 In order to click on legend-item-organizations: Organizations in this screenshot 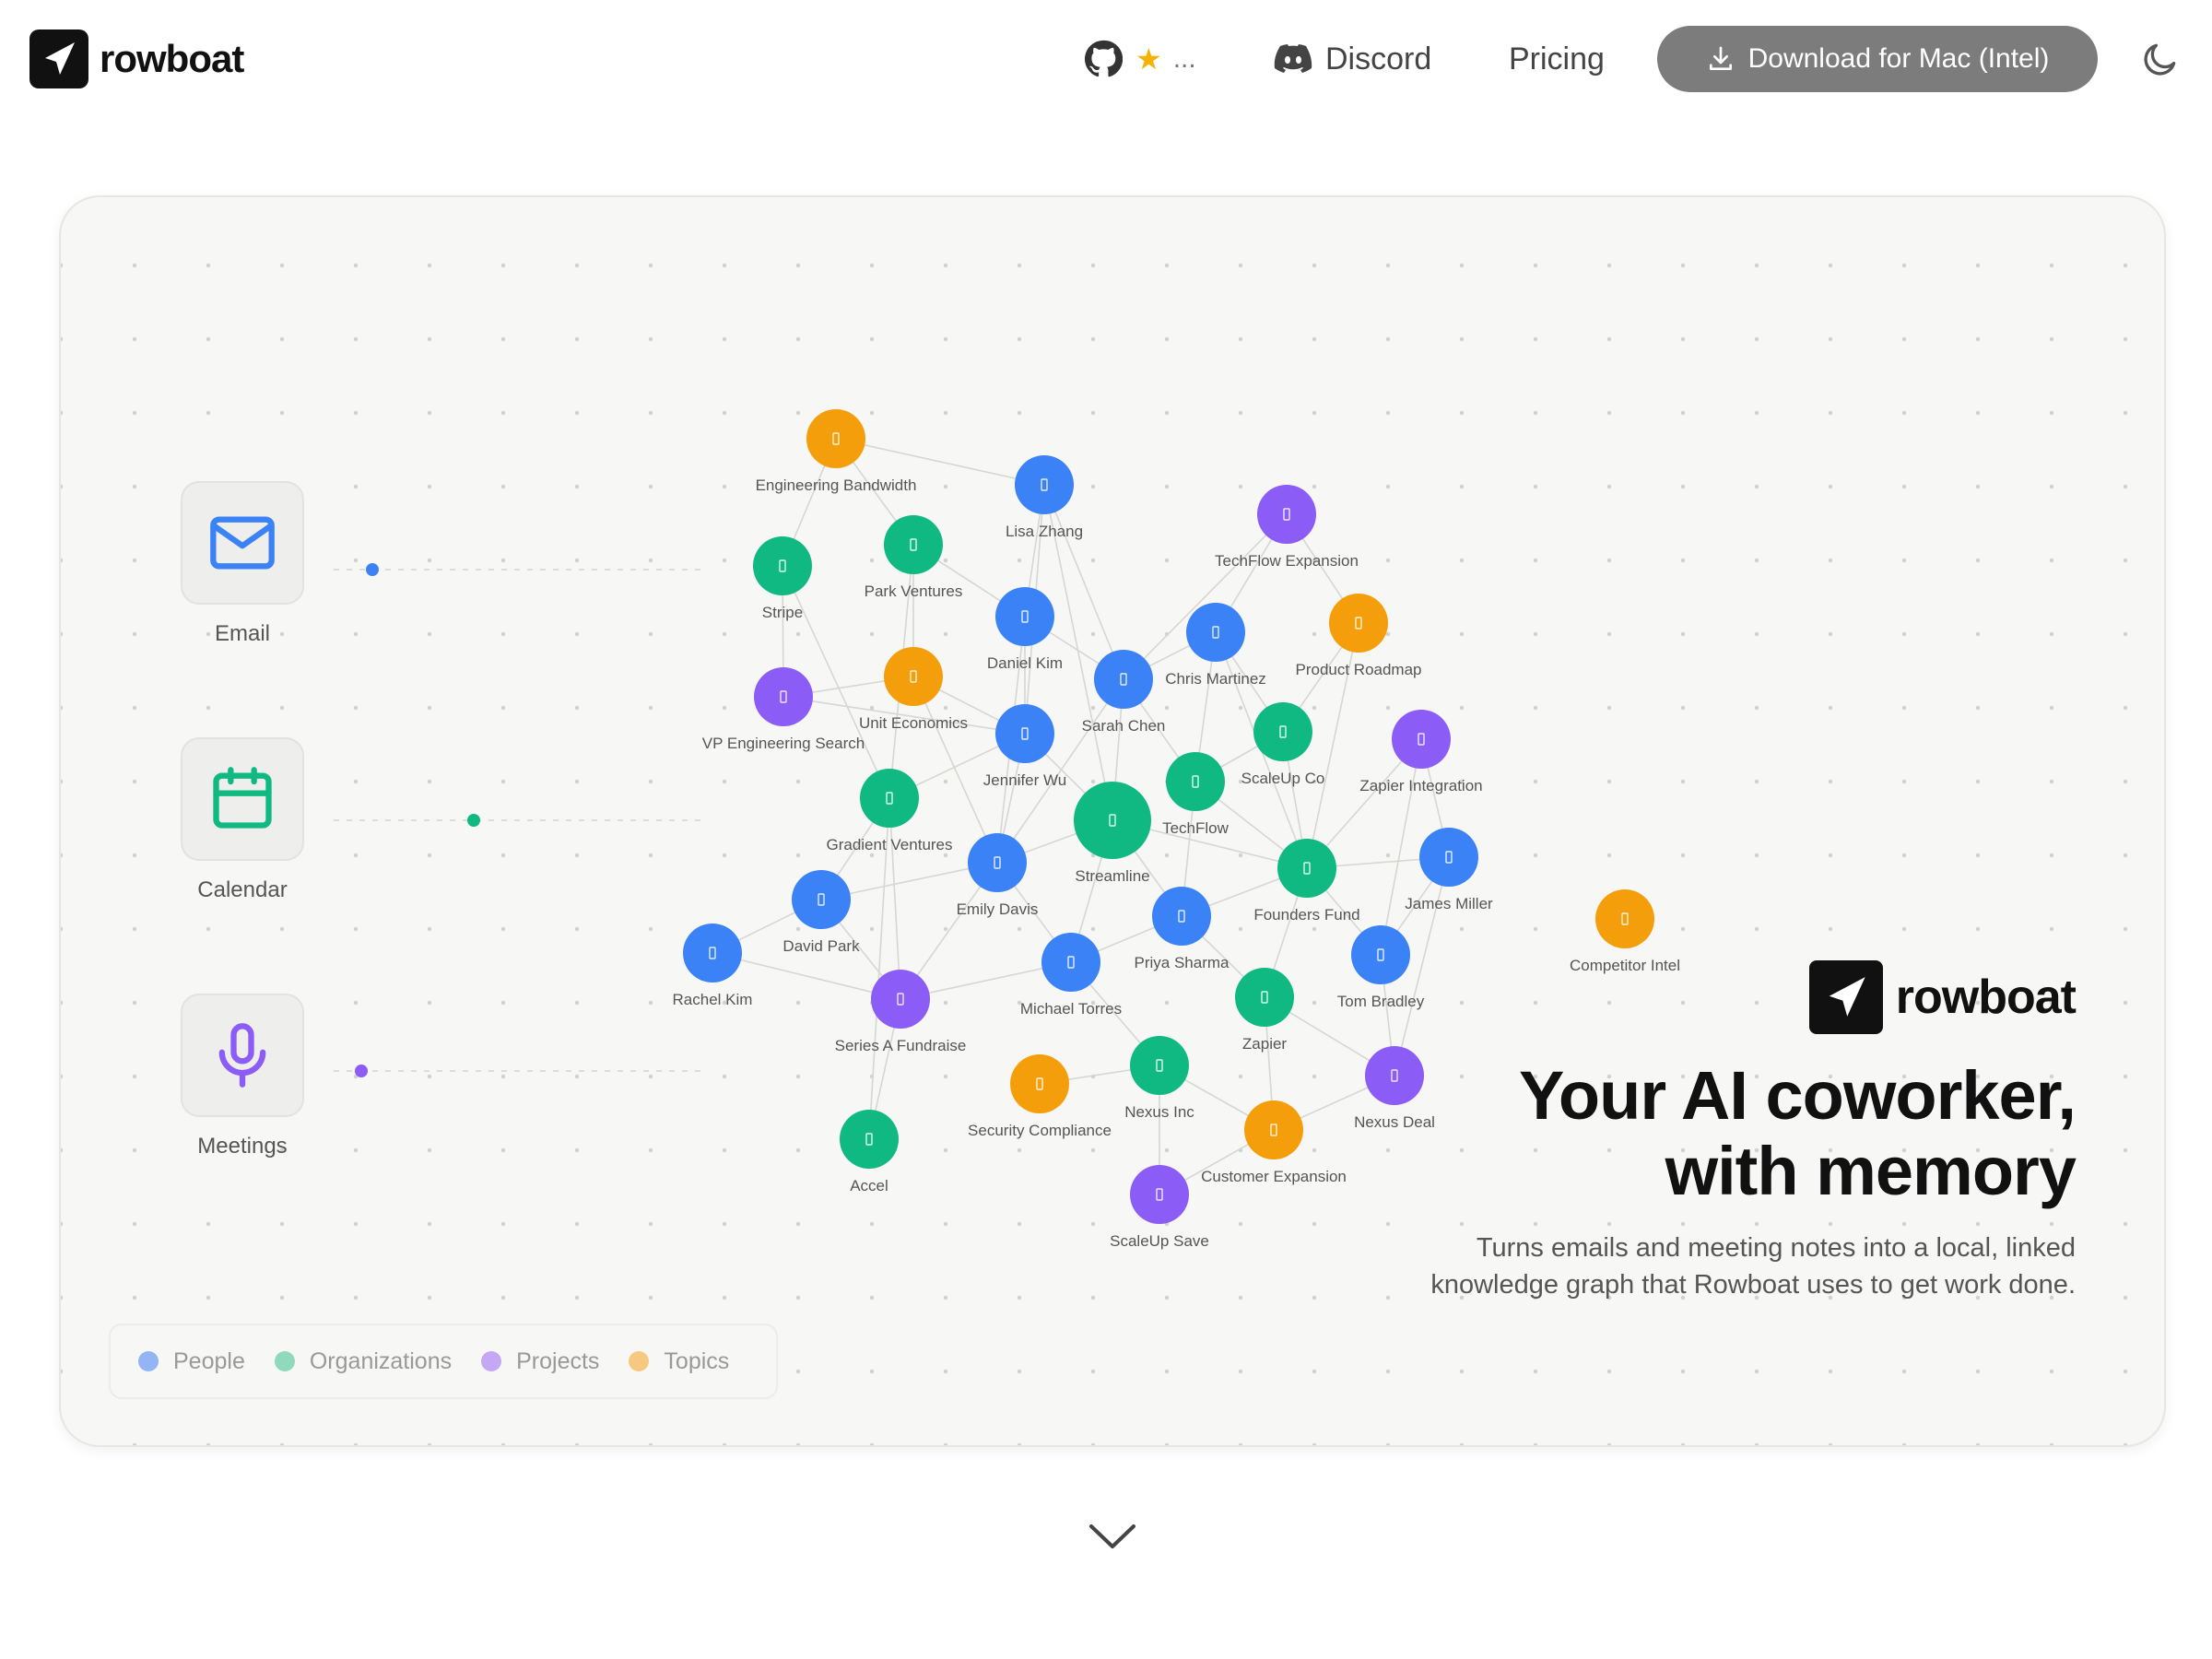, I will do `click(363, 1361)`.